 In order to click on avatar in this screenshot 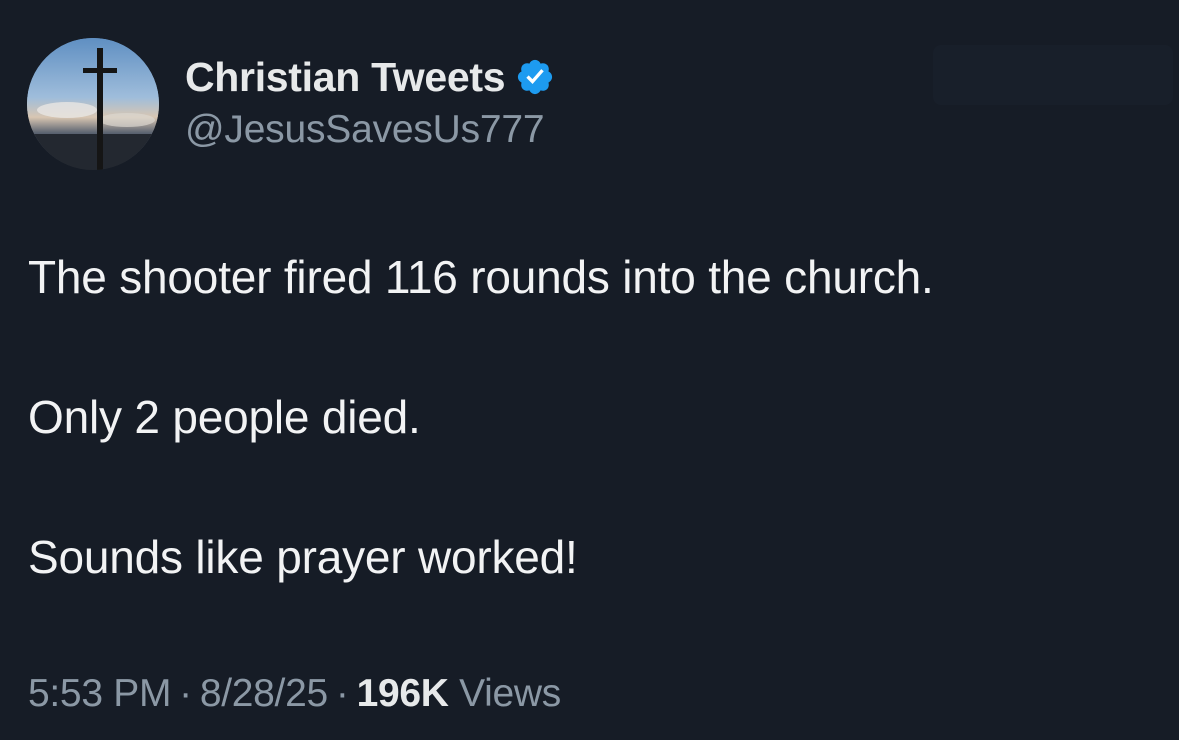, I will do `click(93, 104)`.